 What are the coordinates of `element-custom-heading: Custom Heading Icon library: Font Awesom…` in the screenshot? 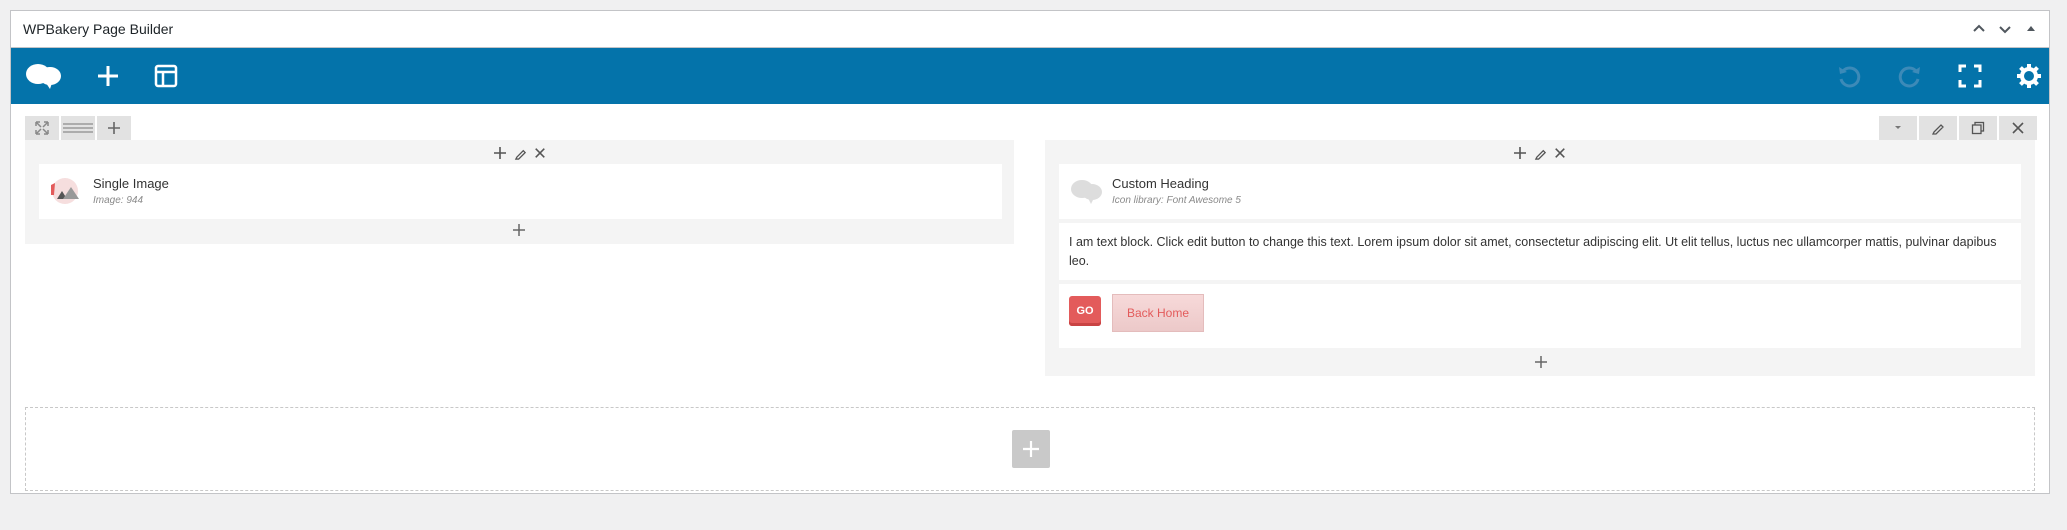 It's located at (1540, 191).